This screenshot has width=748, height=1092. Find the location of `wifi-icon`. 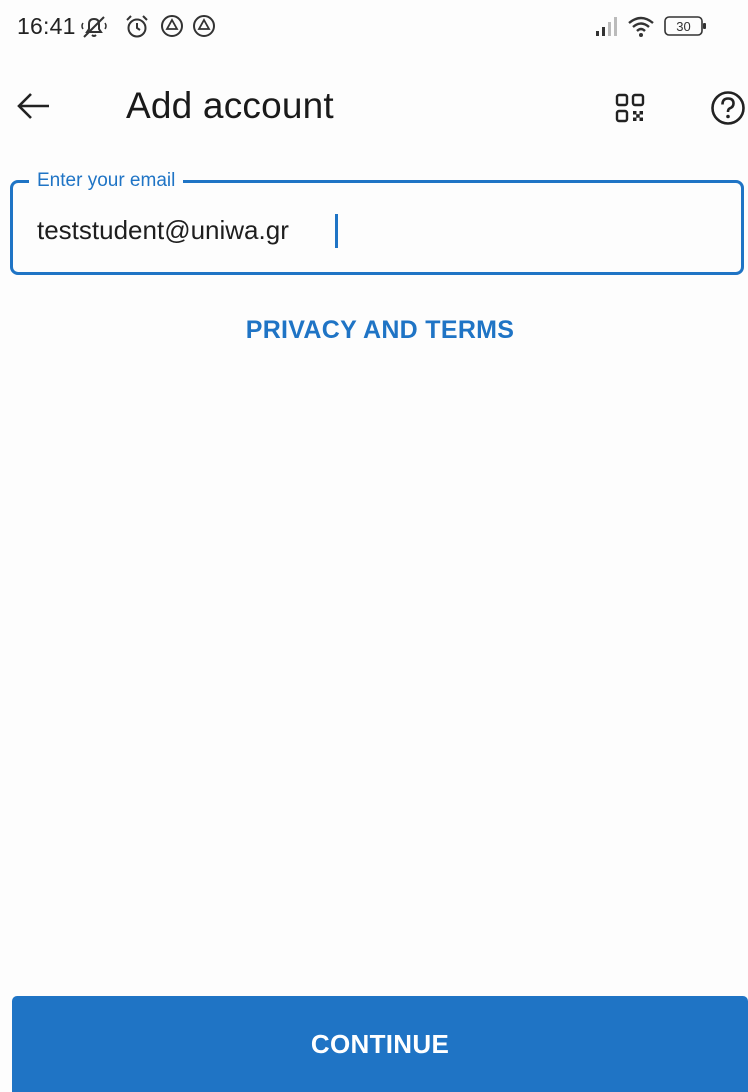

wifi-icon is located at coordinates (641, 26).